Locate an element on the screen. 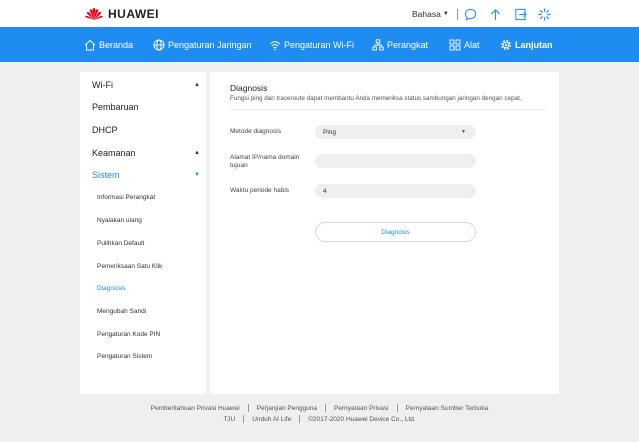  sidebar-item-label: Wi-Fi is located at coordinates (102, 85).